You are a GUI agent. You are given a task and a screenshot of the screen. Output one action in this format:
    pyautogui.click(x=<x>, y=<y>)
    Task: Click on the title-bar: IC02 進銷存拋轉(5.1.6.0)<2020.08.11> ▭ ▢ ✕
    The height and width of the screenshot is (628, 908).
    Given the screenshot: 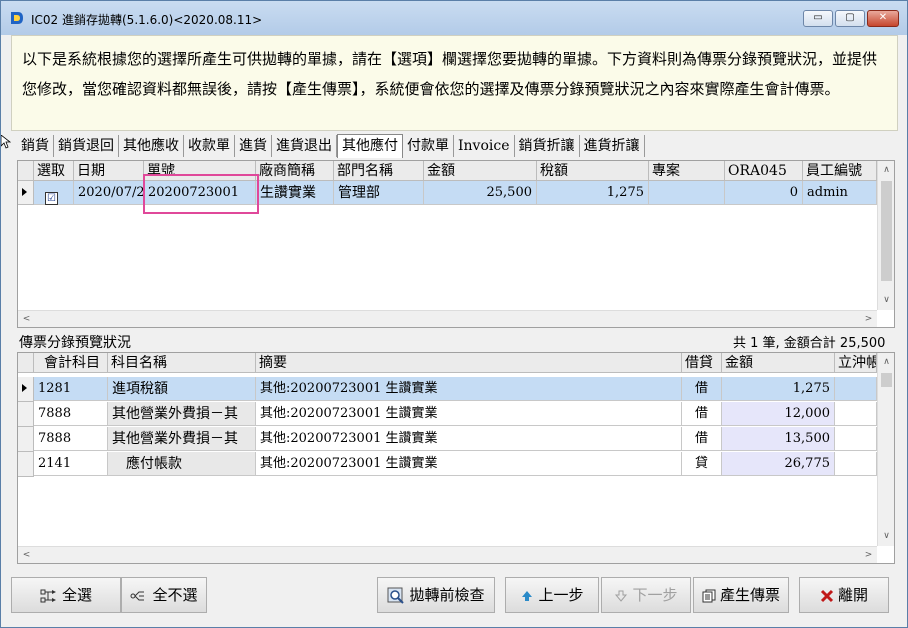 What is the action you would take?
    pyautogui.click(x=454, y=18)
    